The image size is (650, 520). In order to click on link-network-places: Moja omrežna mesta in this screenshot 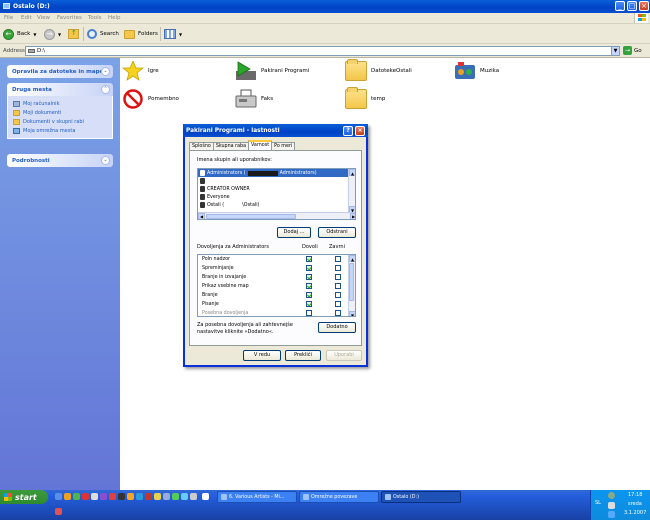, I will do `click(60, 130)`.